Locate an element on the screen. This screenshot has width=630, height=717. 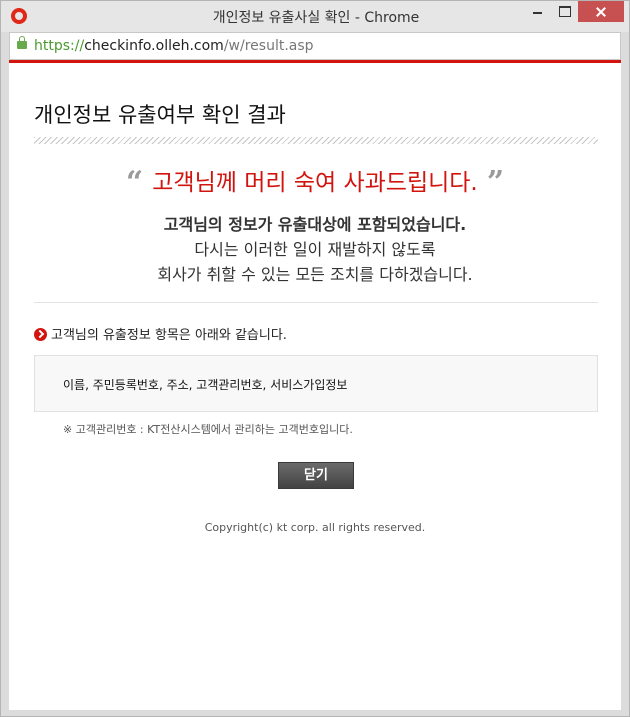
close-quote-icon: ” is located at coordinates (495, 182).